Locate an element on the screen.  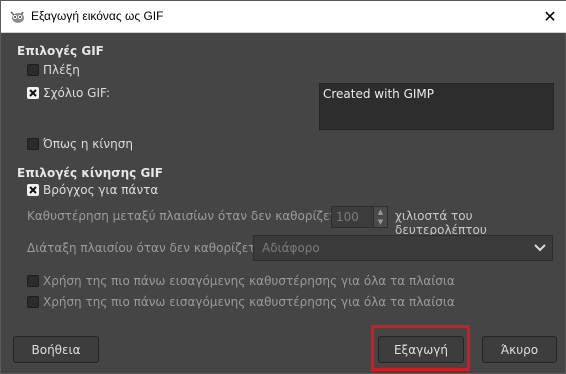
close-icon: ✕ is located at coordinates (550, 16).